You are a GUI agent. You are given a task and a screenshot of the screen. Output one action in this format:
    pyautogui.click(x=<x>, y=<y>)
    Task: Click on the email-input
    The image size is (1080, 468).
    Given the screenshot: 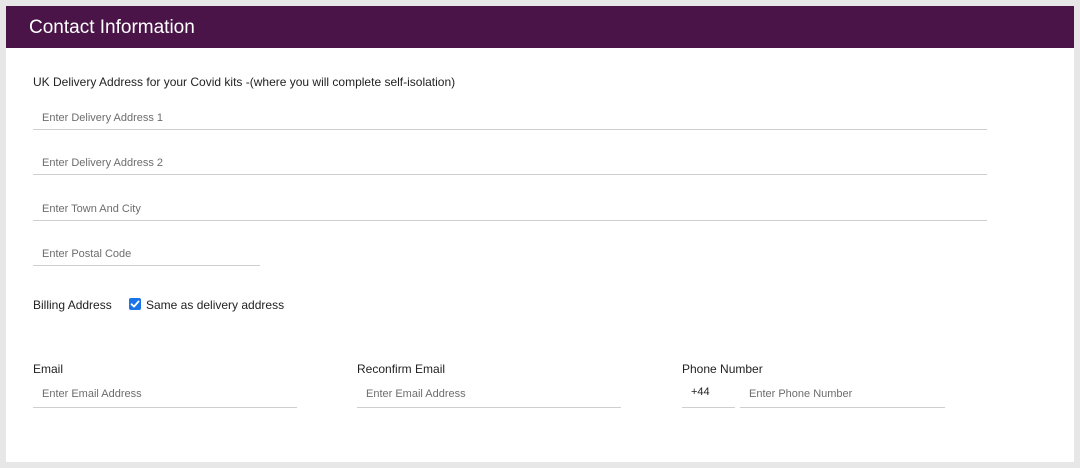 What is the action you would take?
    pyautogui.click(x=165, y=394)
    